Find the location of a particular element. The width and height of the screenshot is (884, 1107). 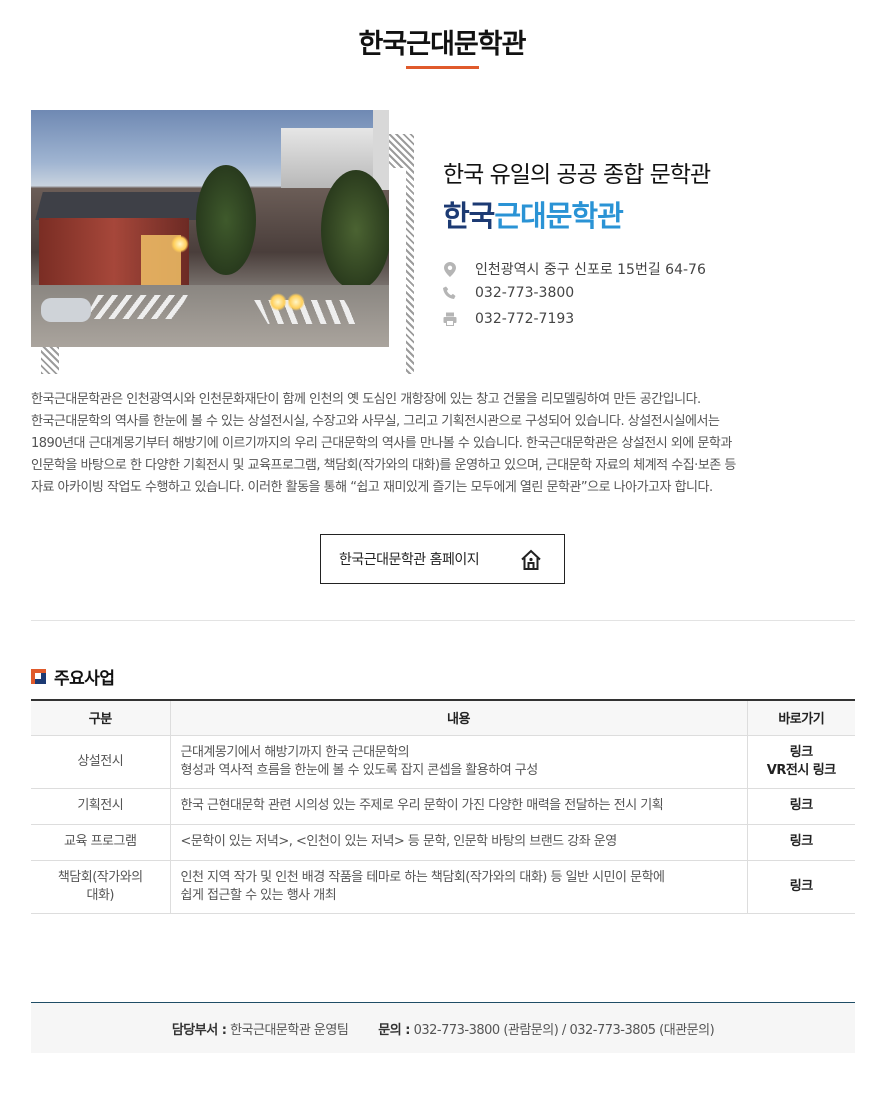

name-part-dark: 한국 is located at coordinates (469, 216).